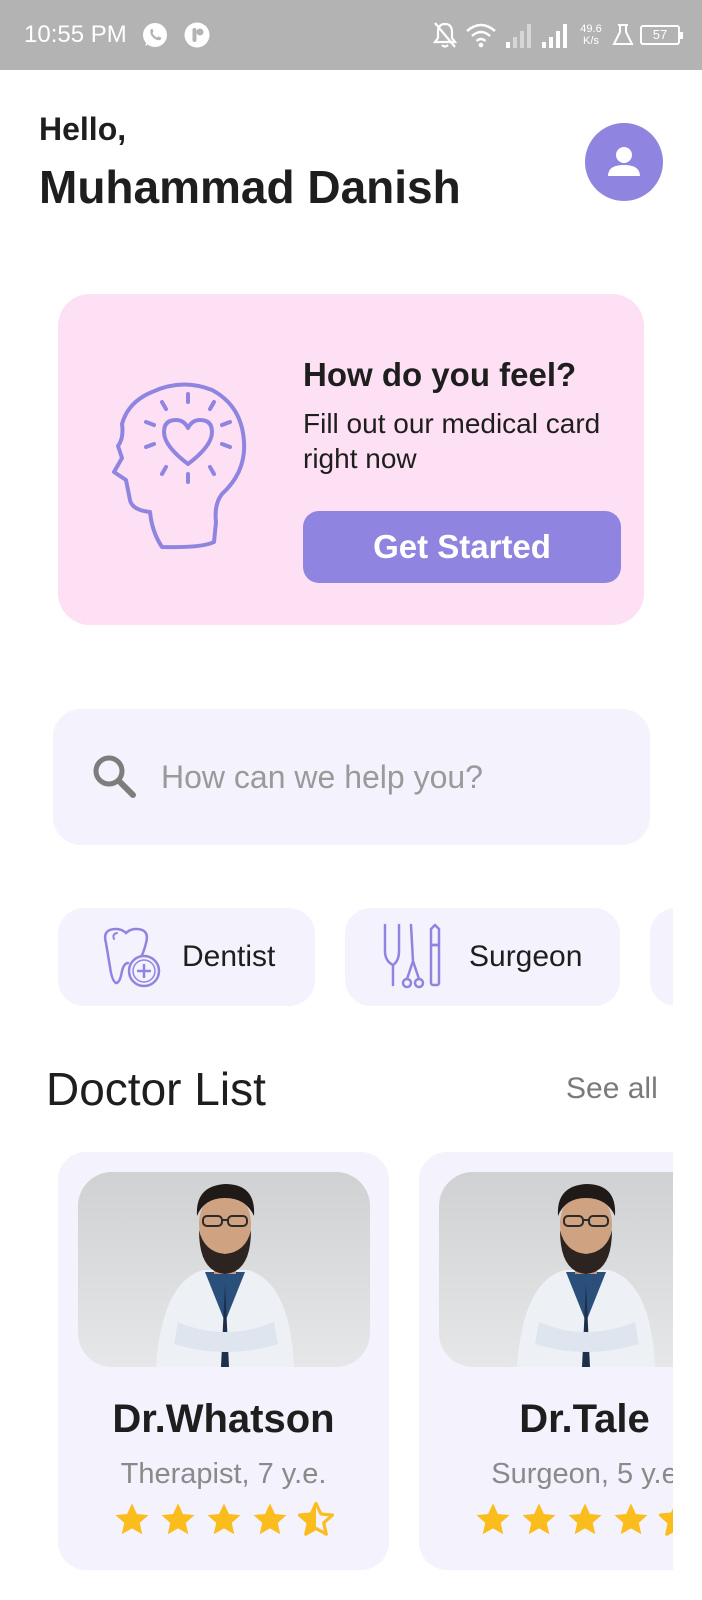 This screenshot has height=1600, width=702. I want to click on network-speed: 49.6 K/s, so click(591, 35).